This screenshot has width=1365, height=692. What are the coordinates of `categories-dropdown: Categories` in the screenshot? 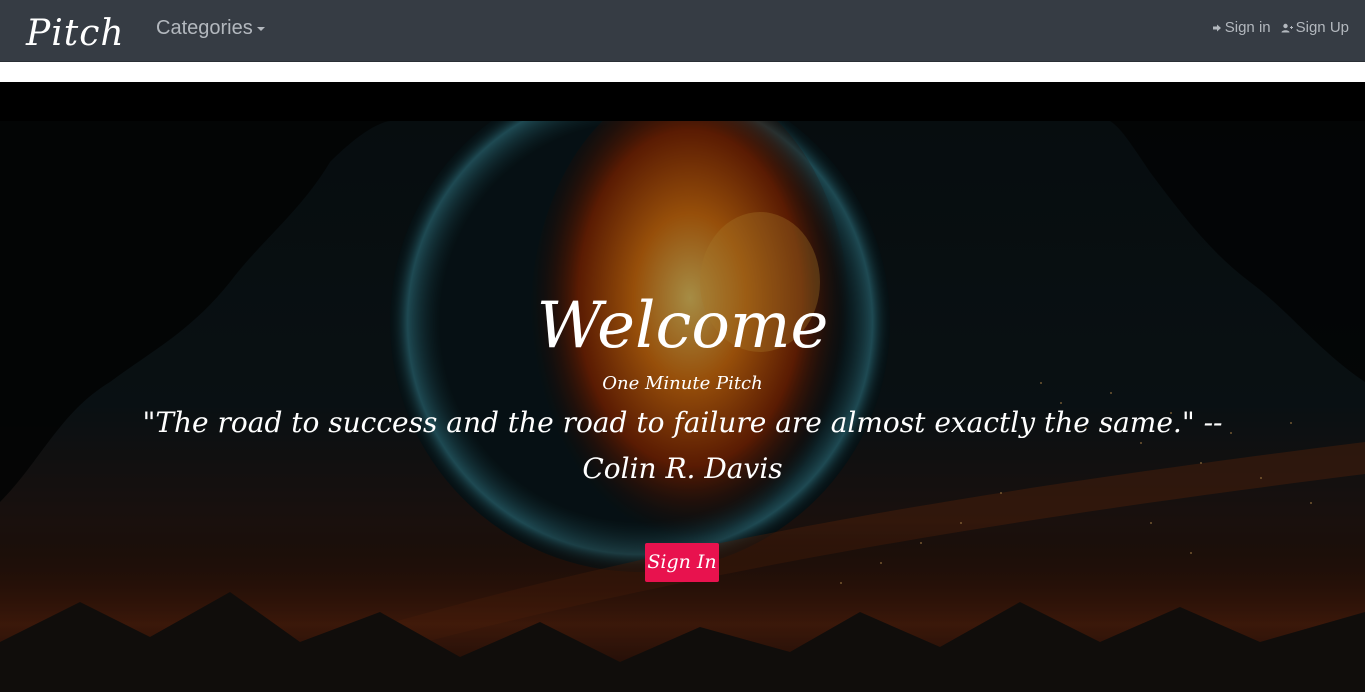 It's located at (210, 28).